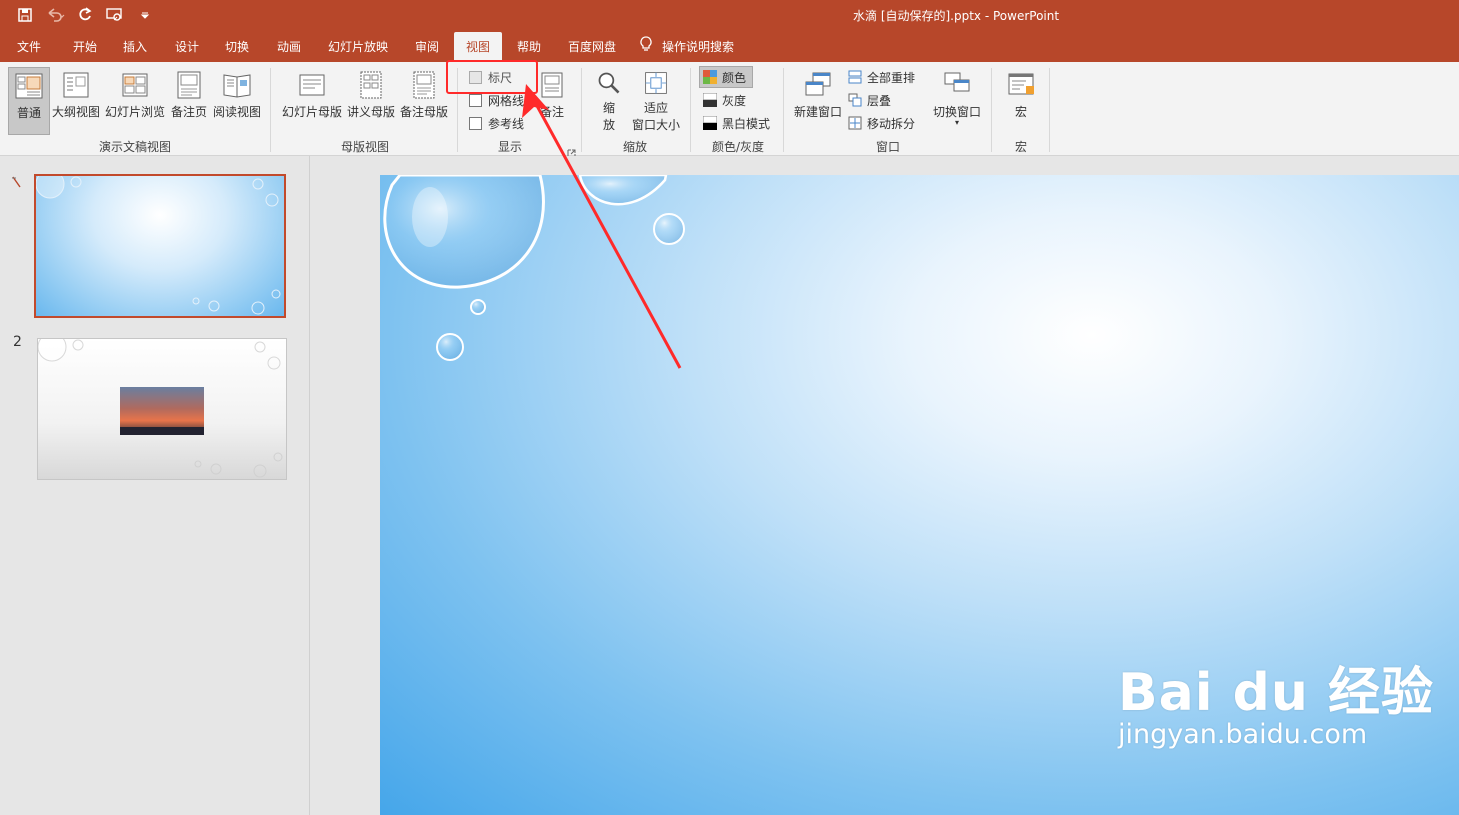  I want to click on quick-access-toolbar, so click(85, 15).